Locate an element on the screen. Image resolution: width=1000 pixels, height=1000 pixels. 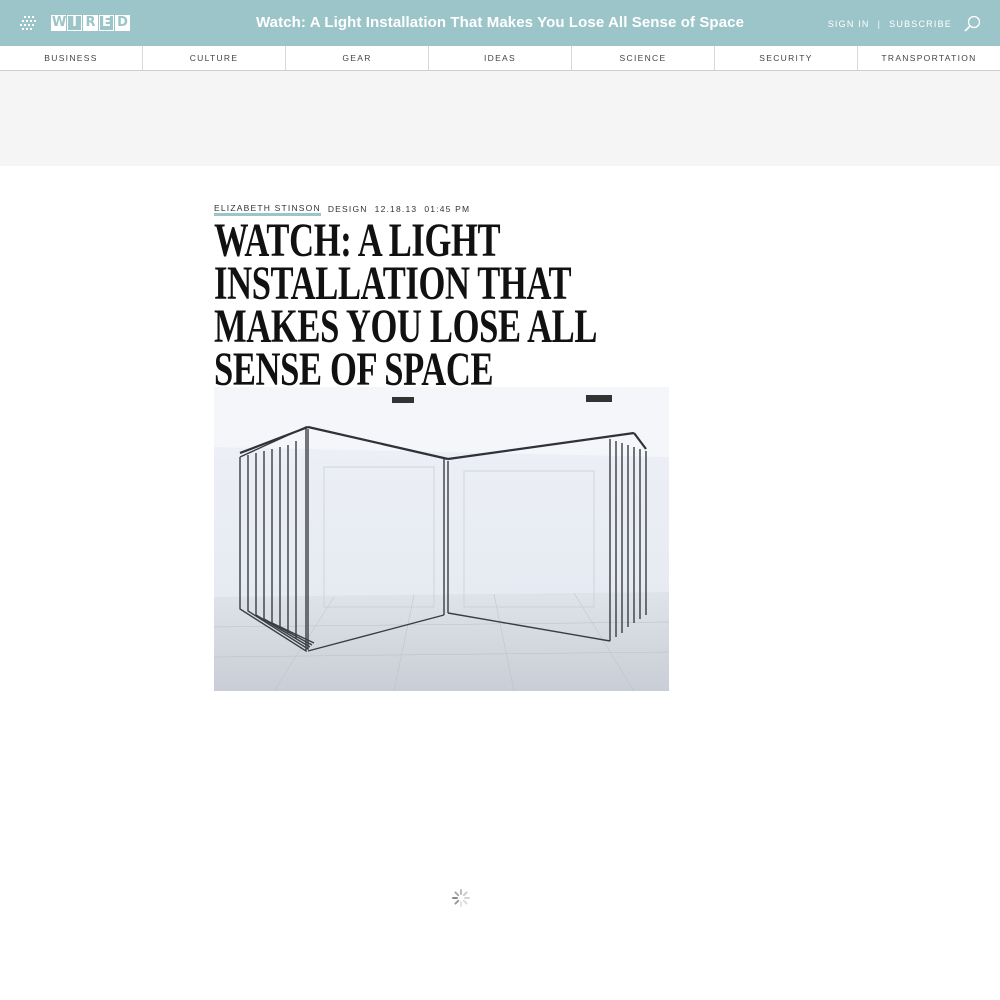
nav-item-business: BUSINESS is located at coordinates (71, 58).